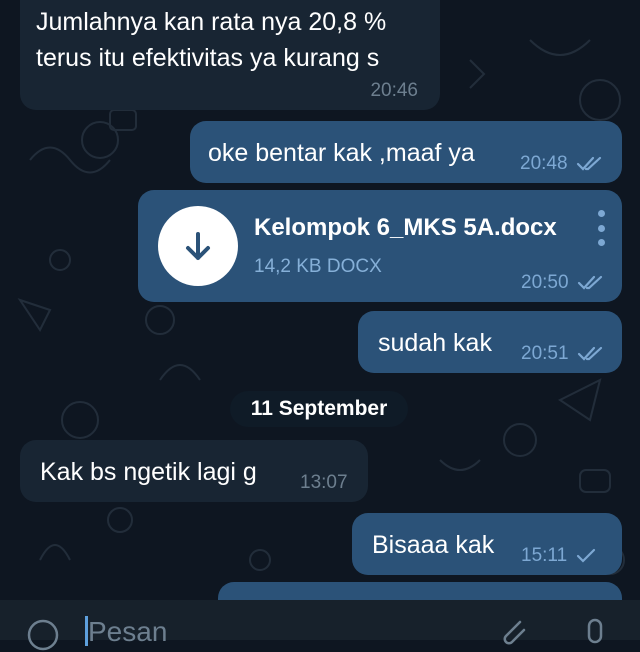 The height and width of the screenshot is (652, 640). What do you see at coordinates (544, 555) in the screenshot?
I see `message-time: 15:11` at bounding box center [544, 555].